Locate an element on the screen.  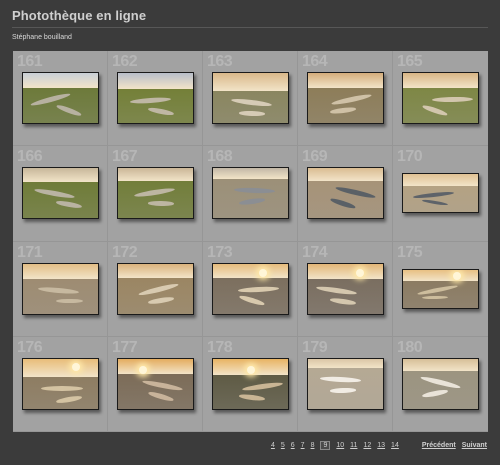
gallery-cell: 174 is located at coordinates (345, 289).